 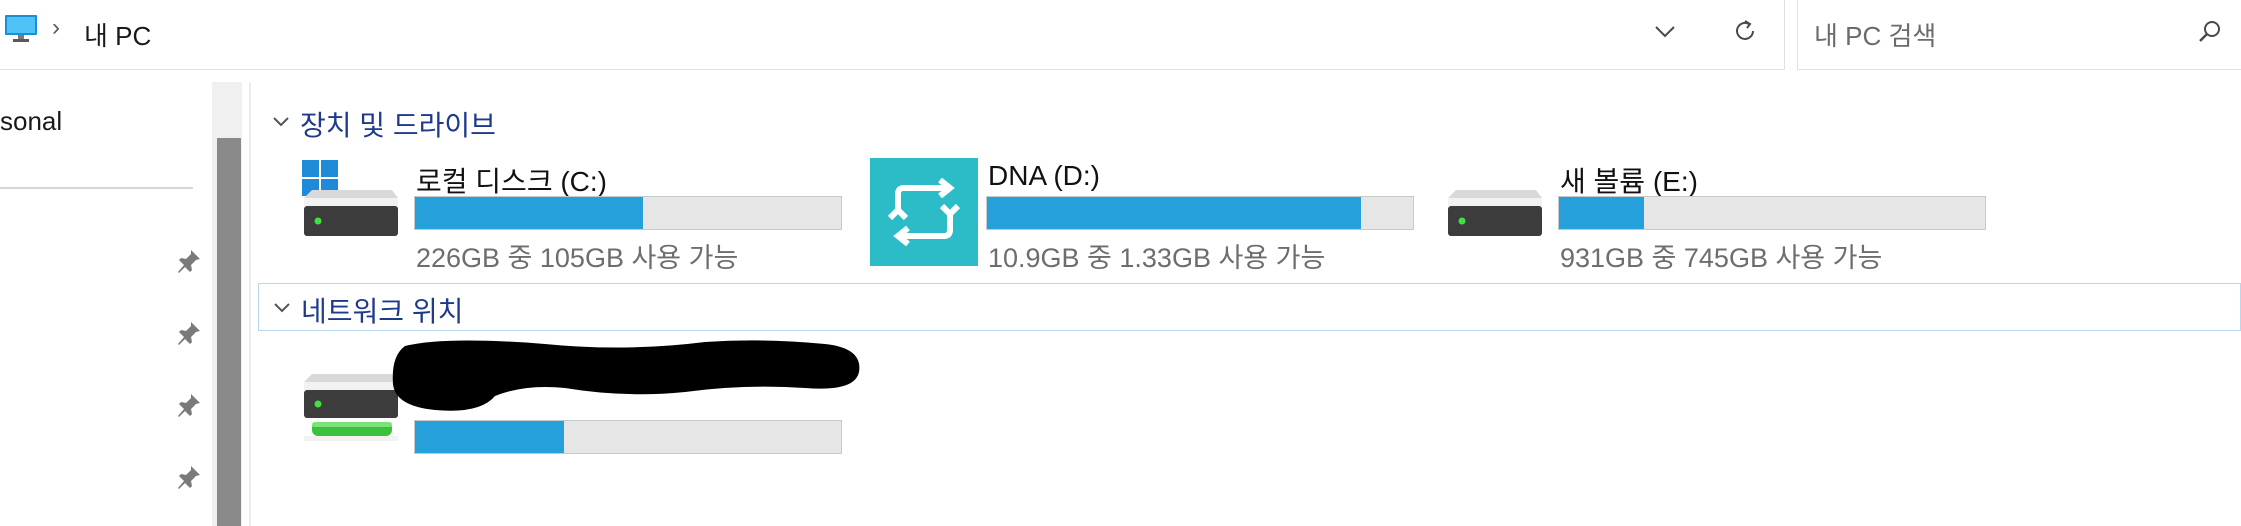 What do you see at coordinates (625, 377) in the screenshot?
I see `redacted-network-name` at bounding box center [625, 377].